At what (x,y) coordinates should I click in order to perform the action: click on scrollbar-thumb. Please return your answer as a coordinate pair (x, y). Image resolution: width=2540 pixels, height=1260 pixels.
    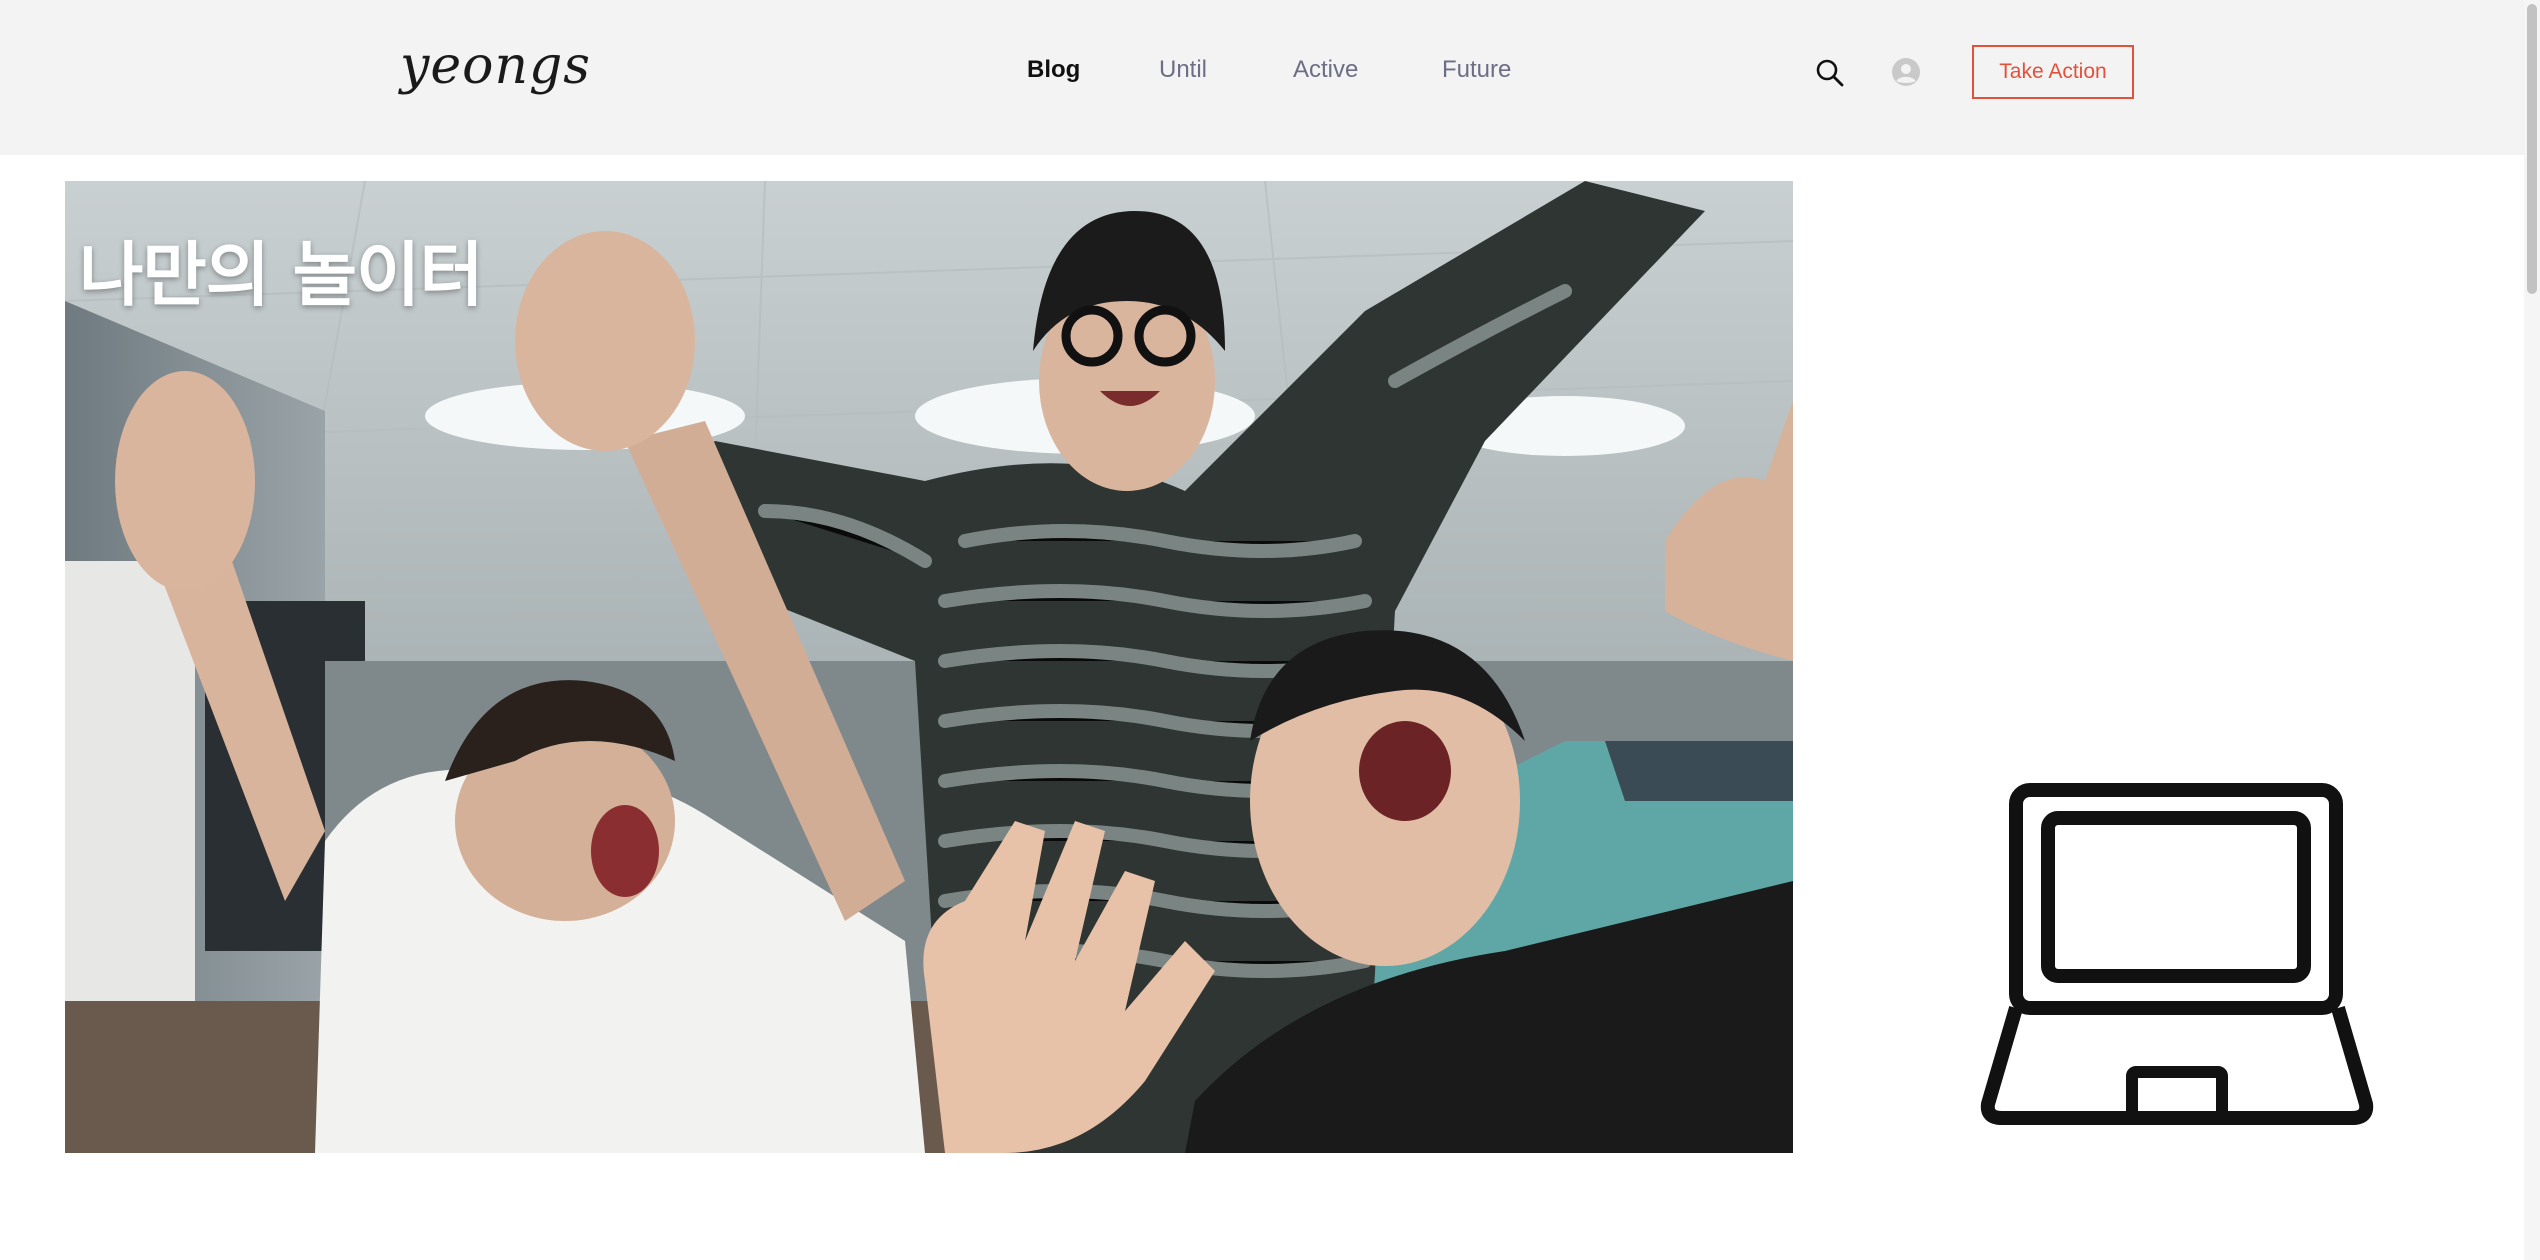
    Looking at the image, I should click on (2532, 149).